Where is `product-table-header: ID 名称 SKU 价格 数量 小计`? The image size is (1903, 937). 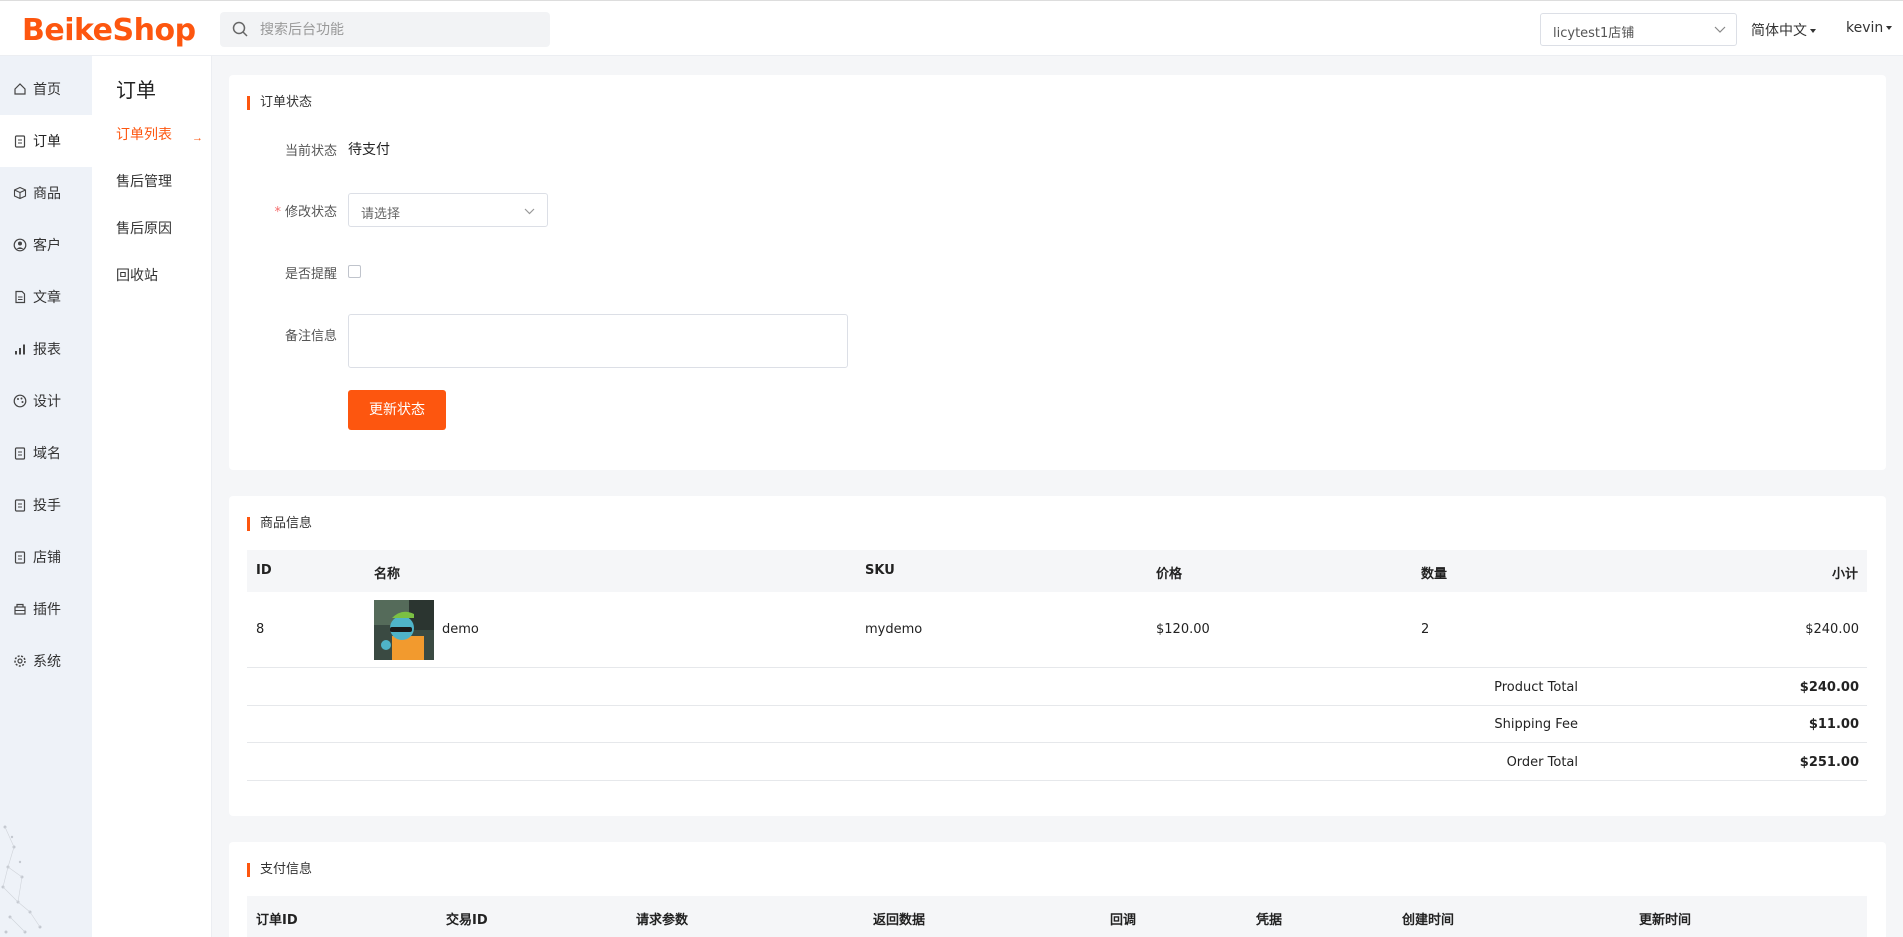
product-table-header: ID 名称 SKU 价格 数量 小计 is located at coordinates (1057, 571).